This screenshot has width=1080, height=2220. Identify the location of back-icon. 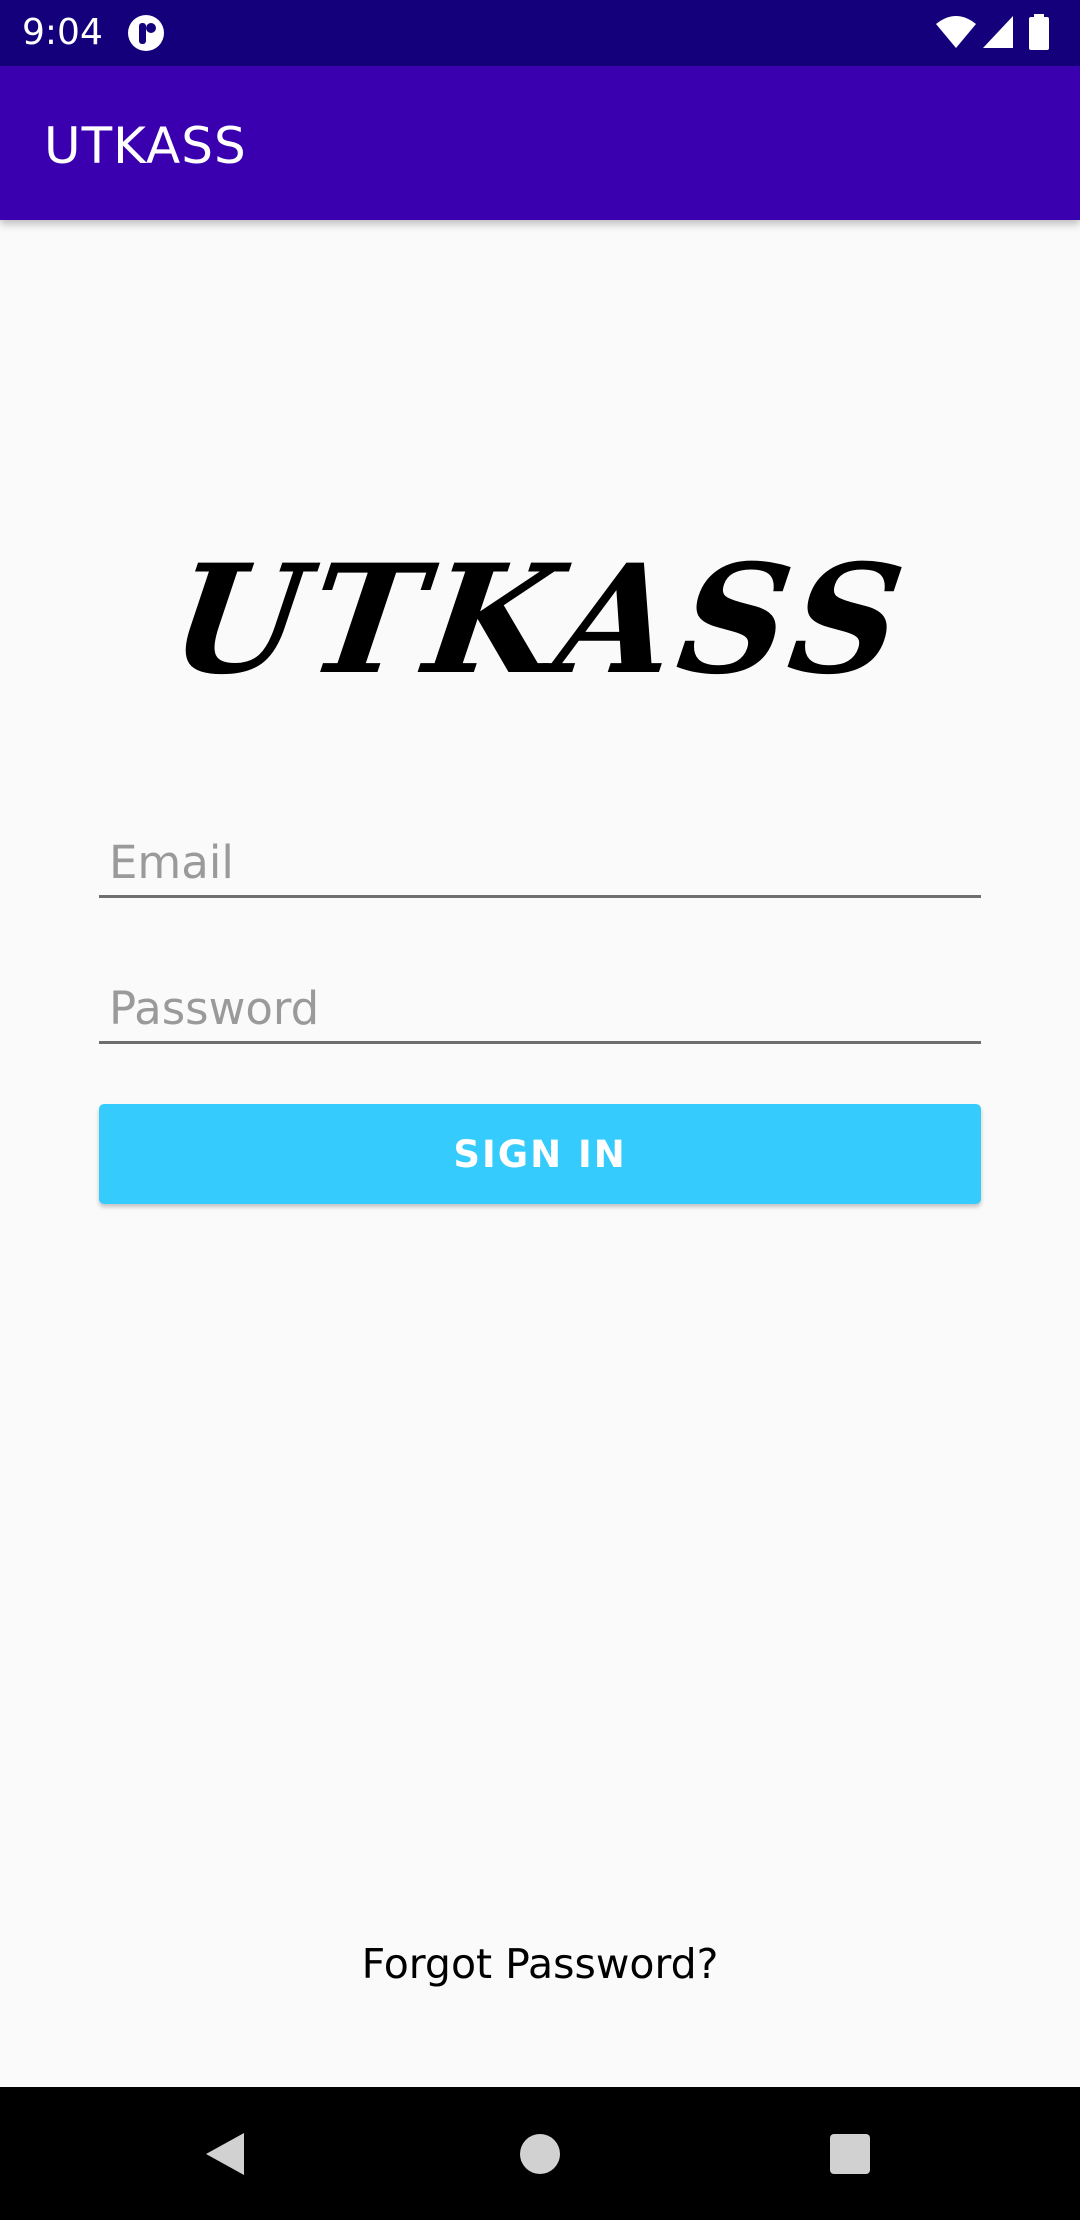
(225, 2153).